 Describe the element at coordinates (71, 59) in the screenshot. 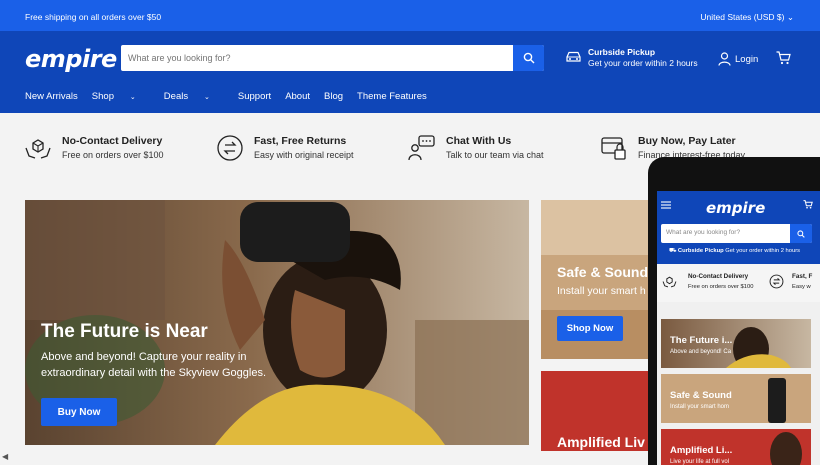

I see `site-logo: empire` at that location.